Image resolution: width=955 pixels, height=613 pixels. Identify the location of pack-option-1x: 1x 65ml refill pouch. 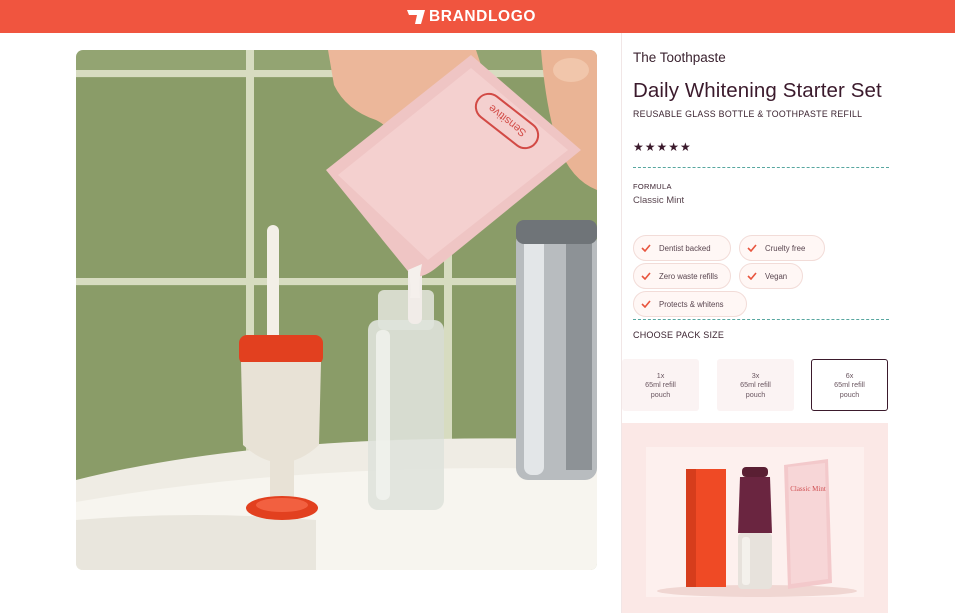
(660, 385).